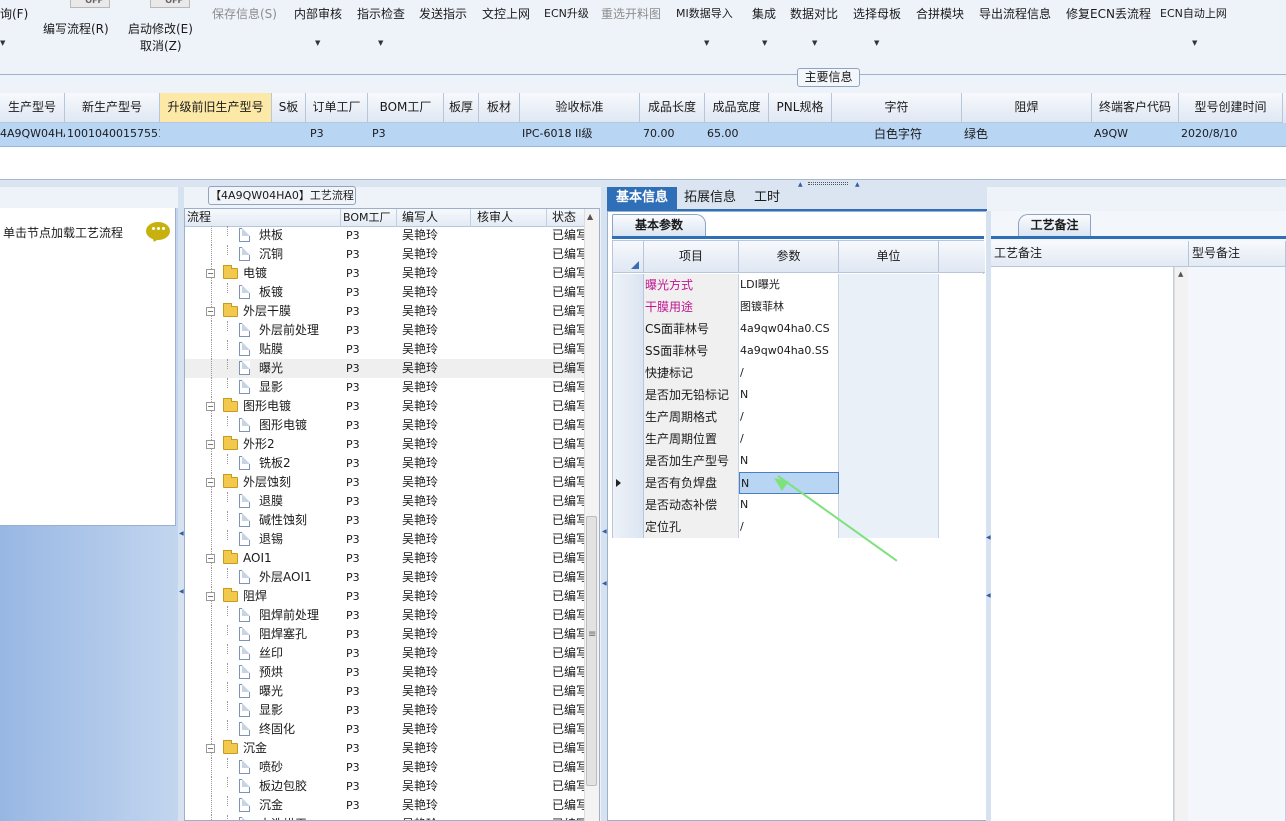 This screenshot has width=1286, height=821. I want to click on cell-create-time: 2020/8/10, so click(1231, 134).